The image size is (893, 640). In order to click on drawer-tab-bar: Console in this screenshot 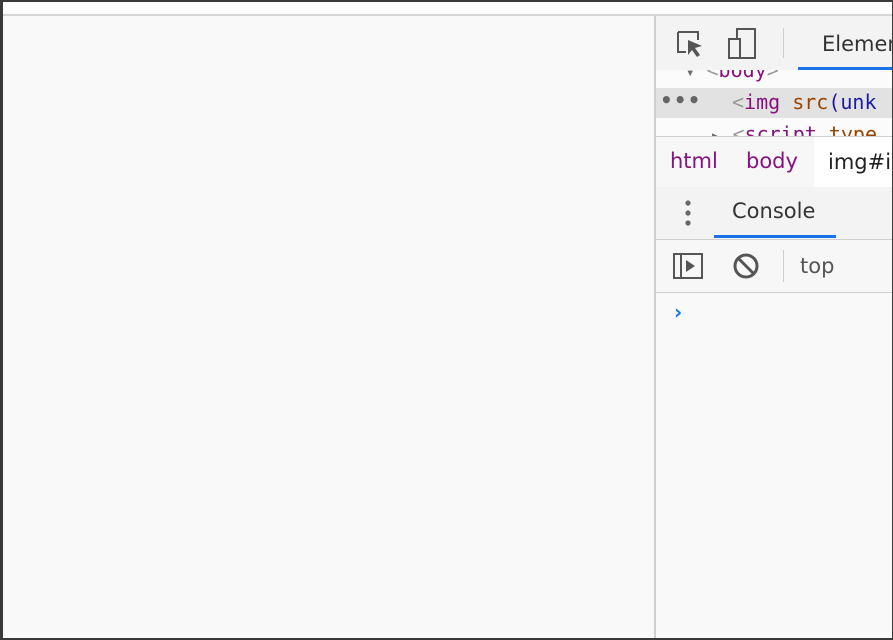, I will do `click(774, 213)`.